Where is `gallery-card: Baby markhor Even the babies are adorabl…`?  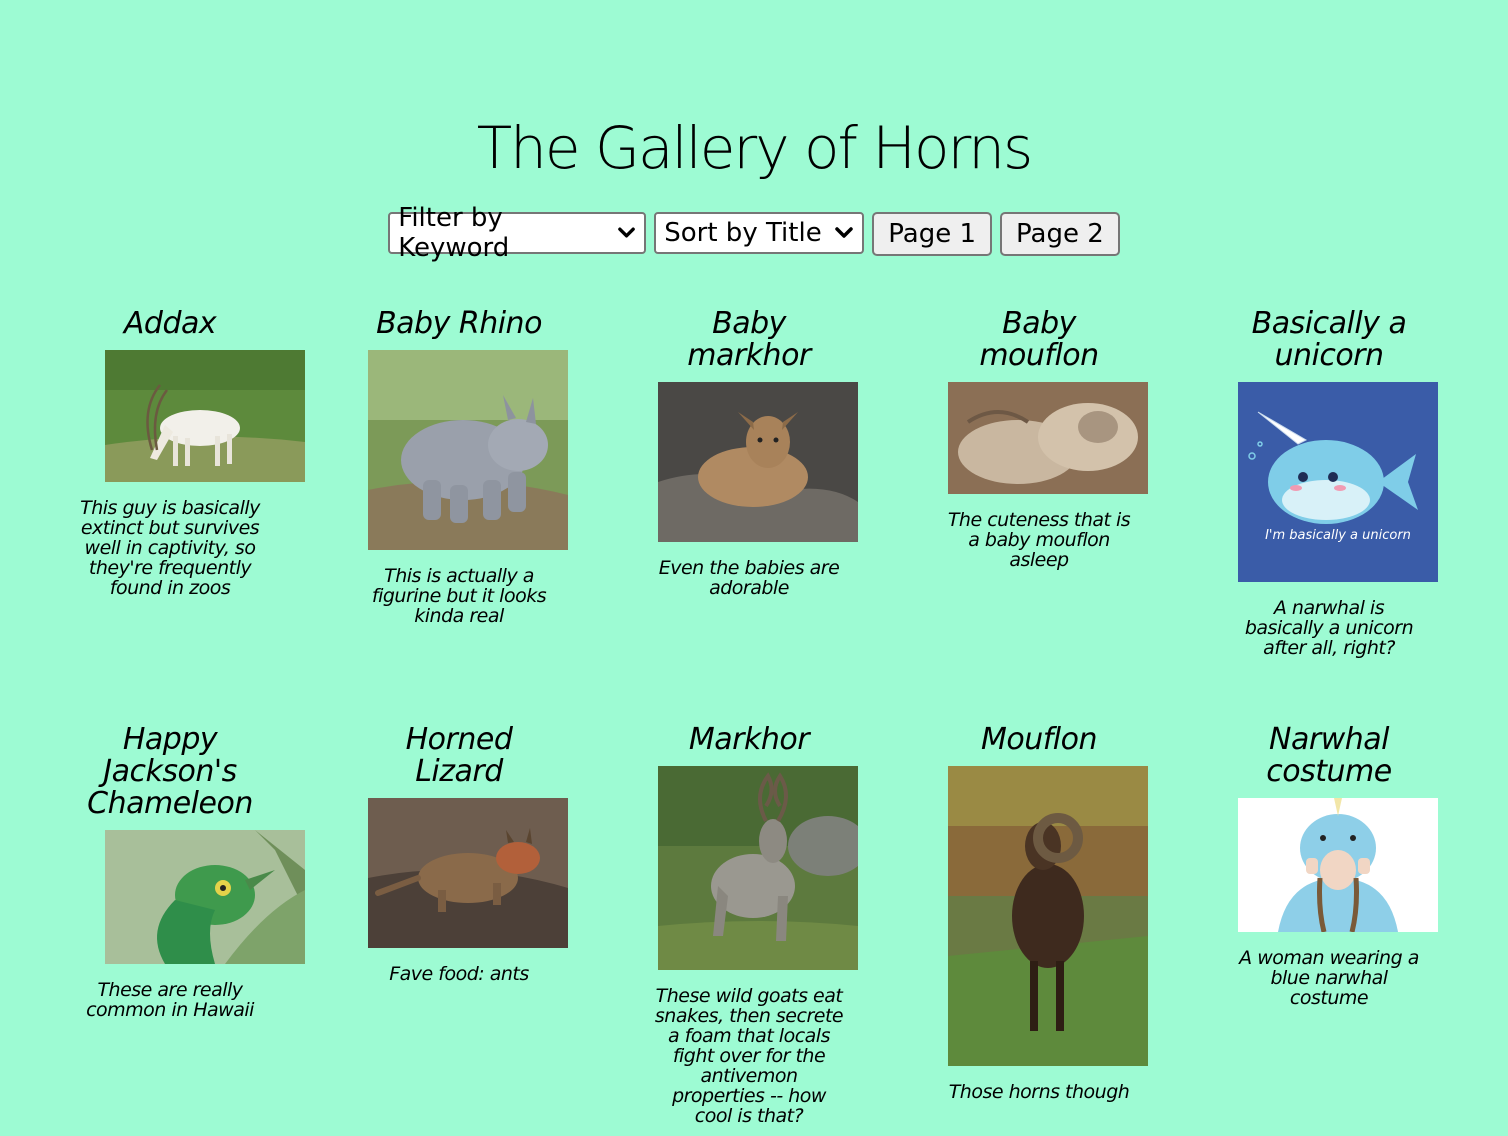
gallery-card: Baby markhor Even the babies are adorabl… is located at coordinates (749, 453).